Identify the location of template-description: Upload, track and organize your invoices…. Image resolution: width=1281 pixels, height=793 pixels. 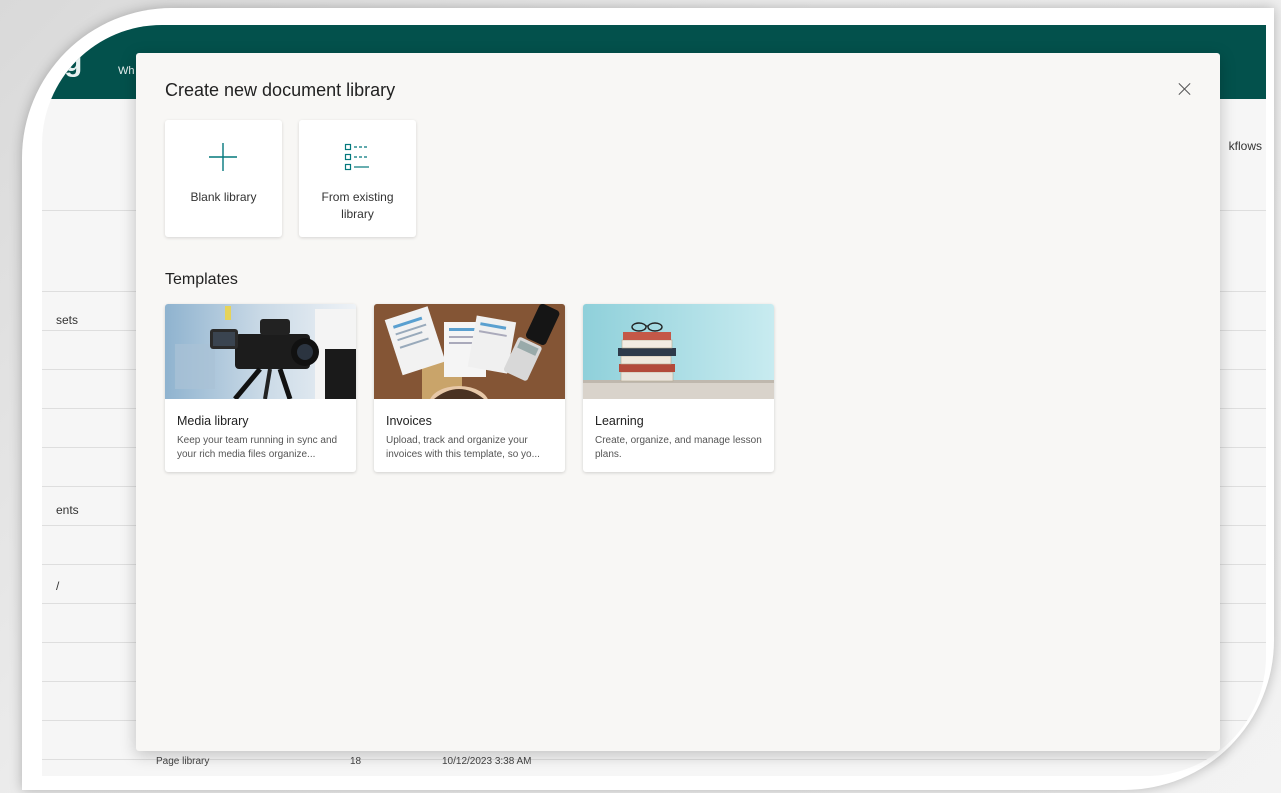
(463, 447).